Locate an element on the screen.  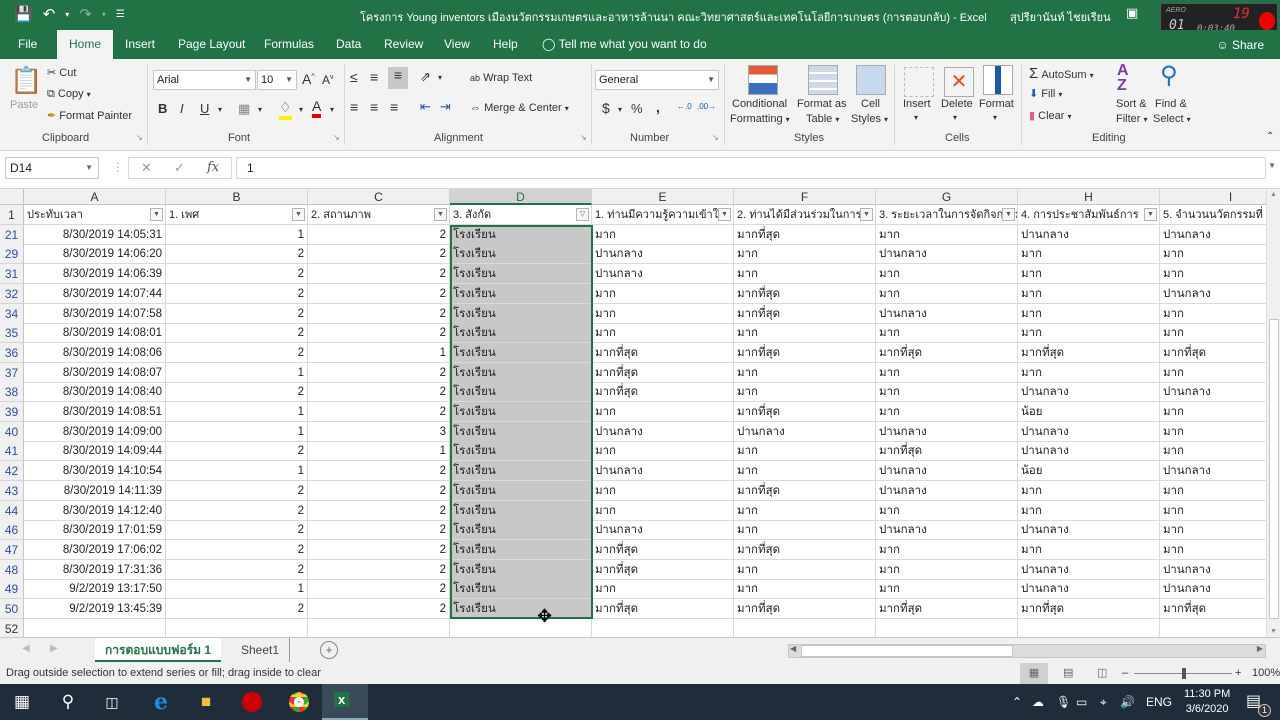
row-header: 47 is located at coordinates (12, 549).